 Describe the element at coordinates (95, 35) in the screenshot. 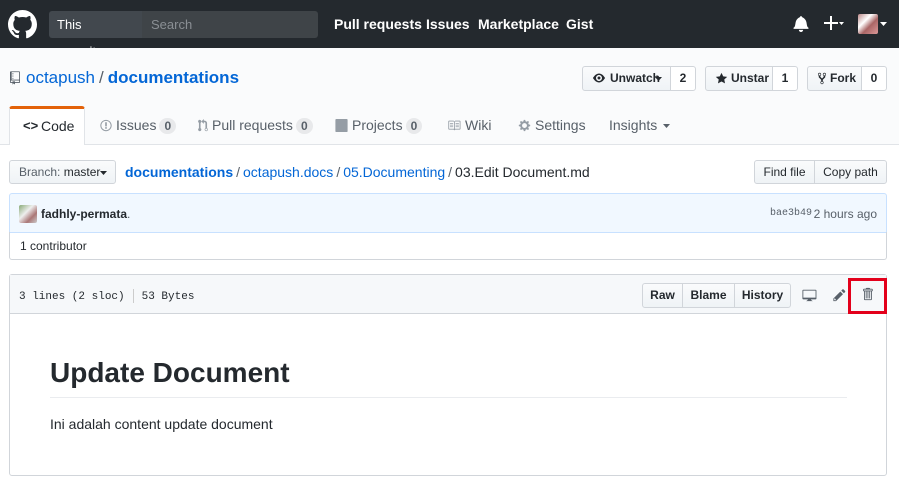

I see `search-scope-label: This repository` at that location.